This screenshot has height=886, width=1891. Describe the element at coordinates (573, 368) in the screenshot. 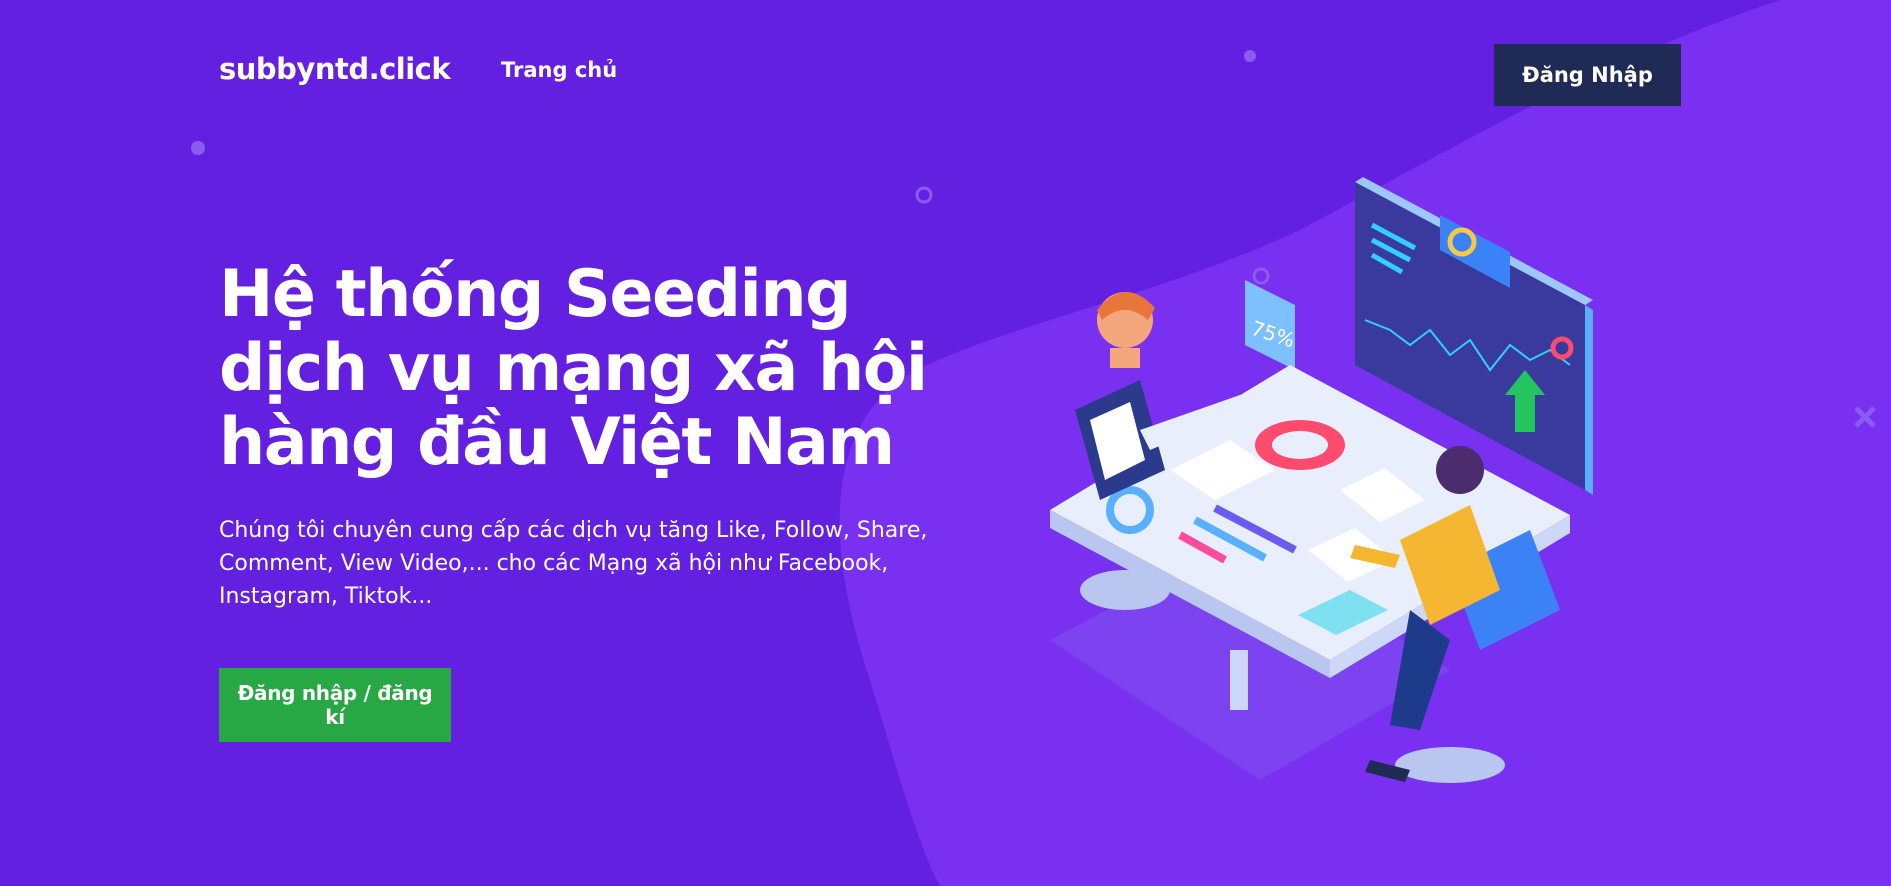

I see `hero-title-line: dịch vụ mạng xã hội` at that location.